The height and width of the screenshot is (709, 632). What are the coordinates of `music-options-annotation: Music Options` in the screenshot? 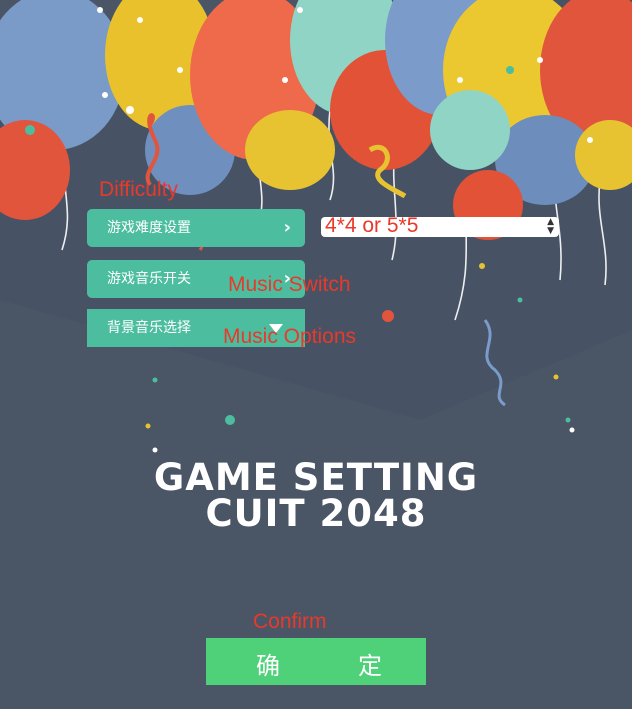 It's located at (290, 336).